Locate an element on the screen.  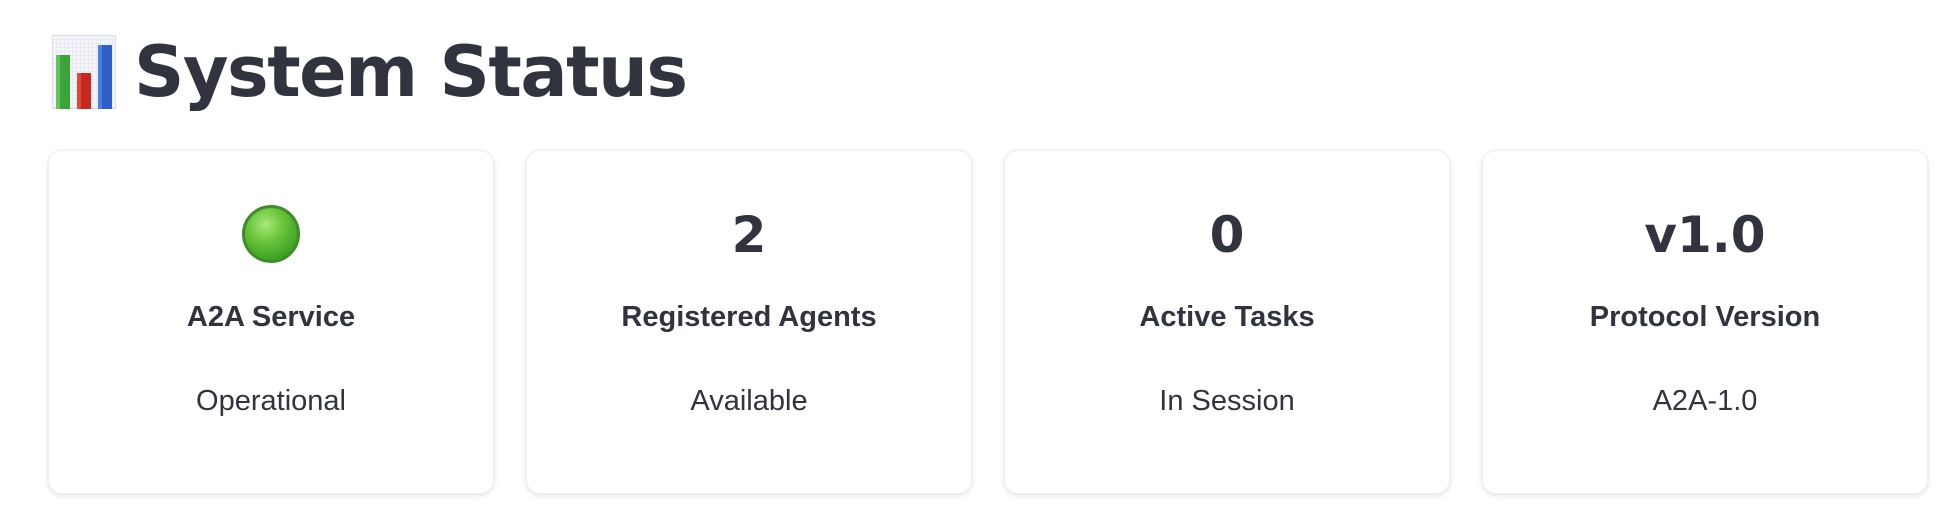
metric-value: 2 is located at coordinates (749, 235).